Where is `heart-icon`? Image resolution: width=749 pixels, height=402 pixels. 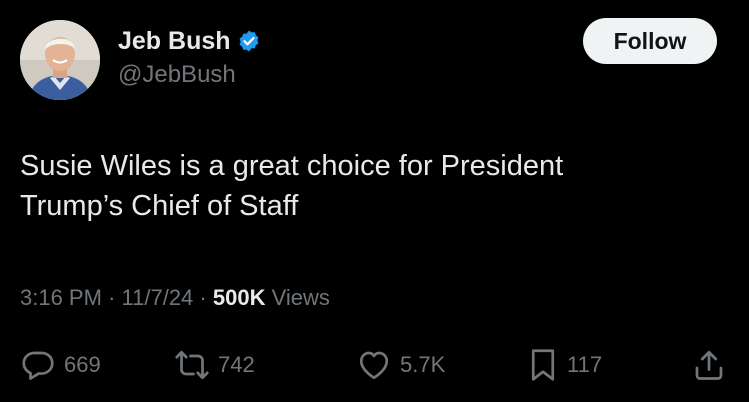 heart-icon is located at coordinates (374, 365).